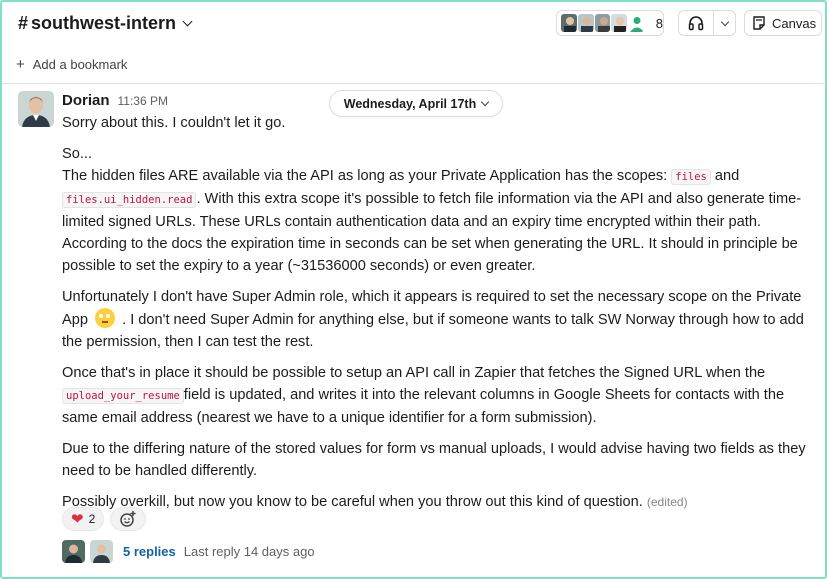  I want to click on huddle-button-group, so click(707, 23).